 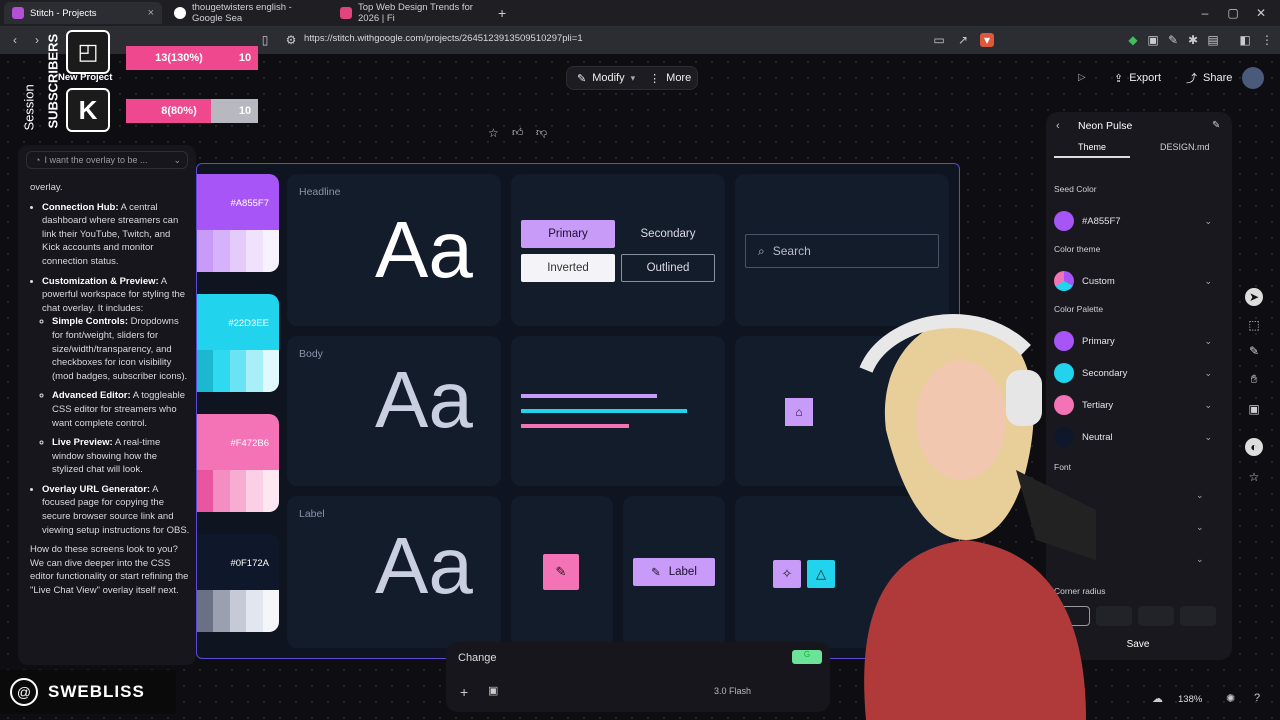 What do you see at coordinates (414, 13) in the screenshot?
I see `tab-web-design-trends: Top Web Design Trends for 2026 | Fi` at bounding box center [414, 13].